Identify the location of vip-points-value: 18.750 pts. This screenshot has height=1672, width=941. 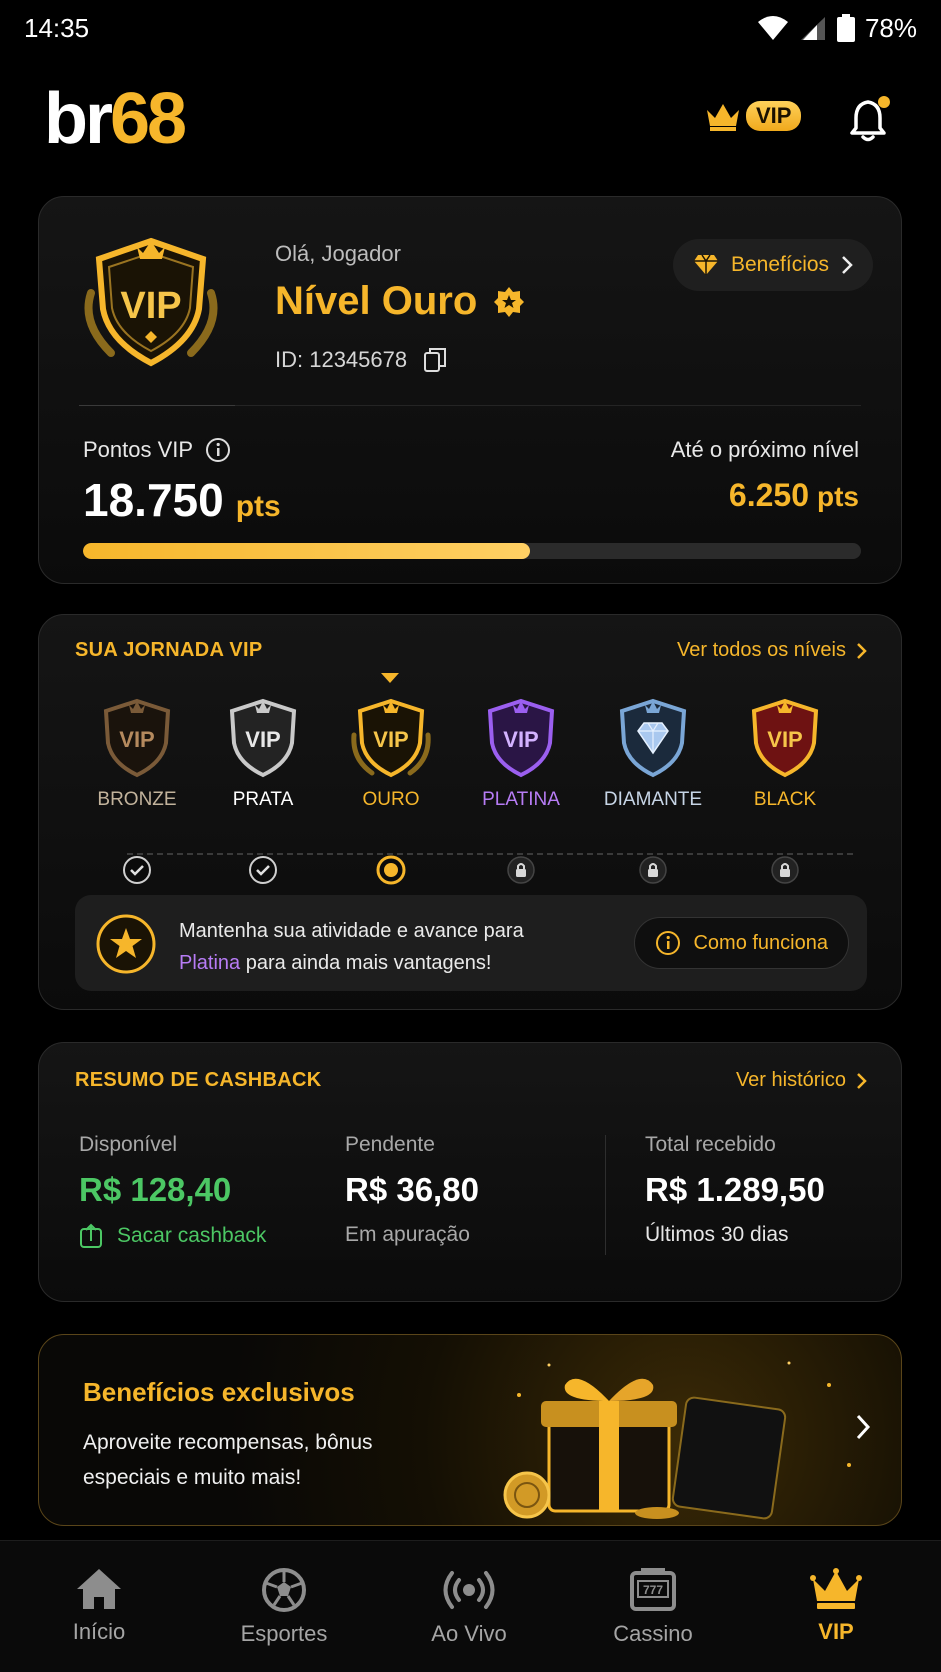
(182, 500).